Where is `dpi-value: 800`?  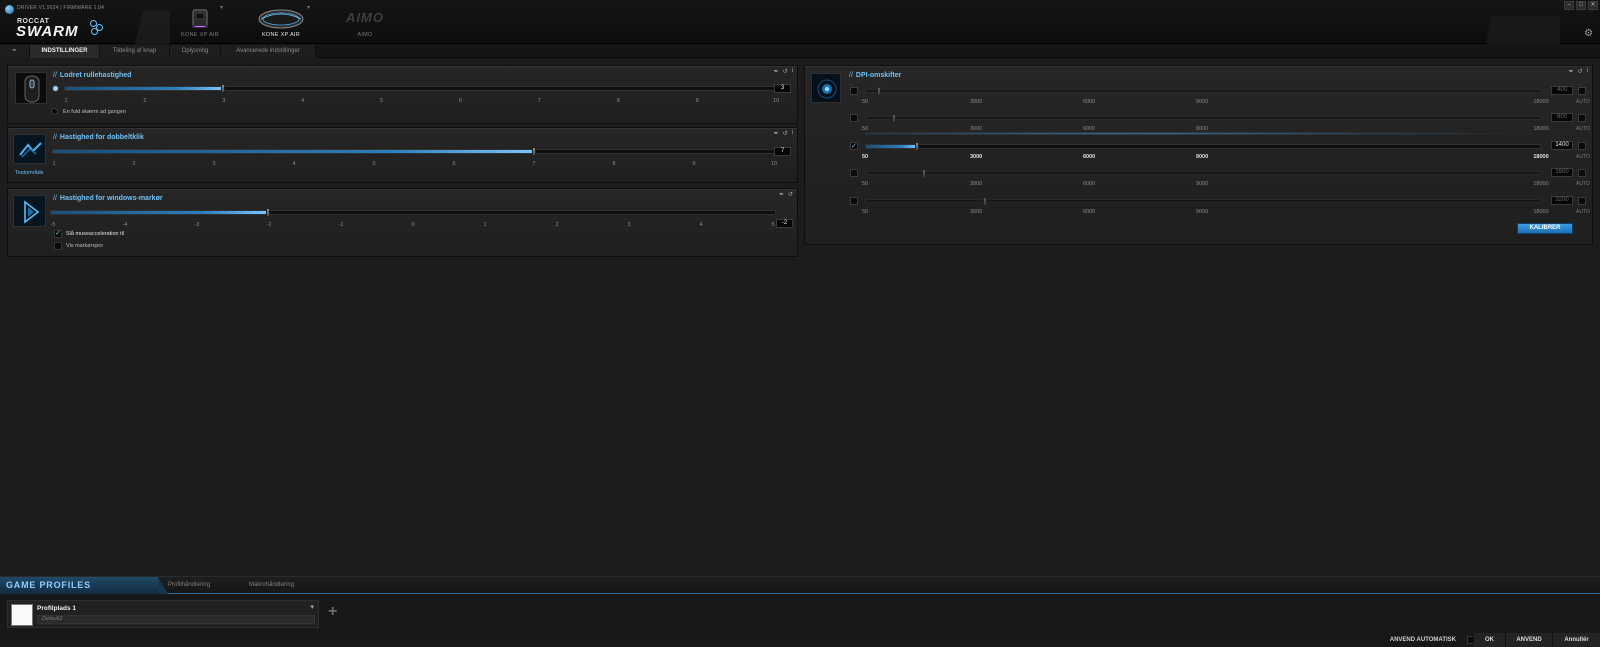
dpi-value: 800 is located at coordinates (1562, 117).